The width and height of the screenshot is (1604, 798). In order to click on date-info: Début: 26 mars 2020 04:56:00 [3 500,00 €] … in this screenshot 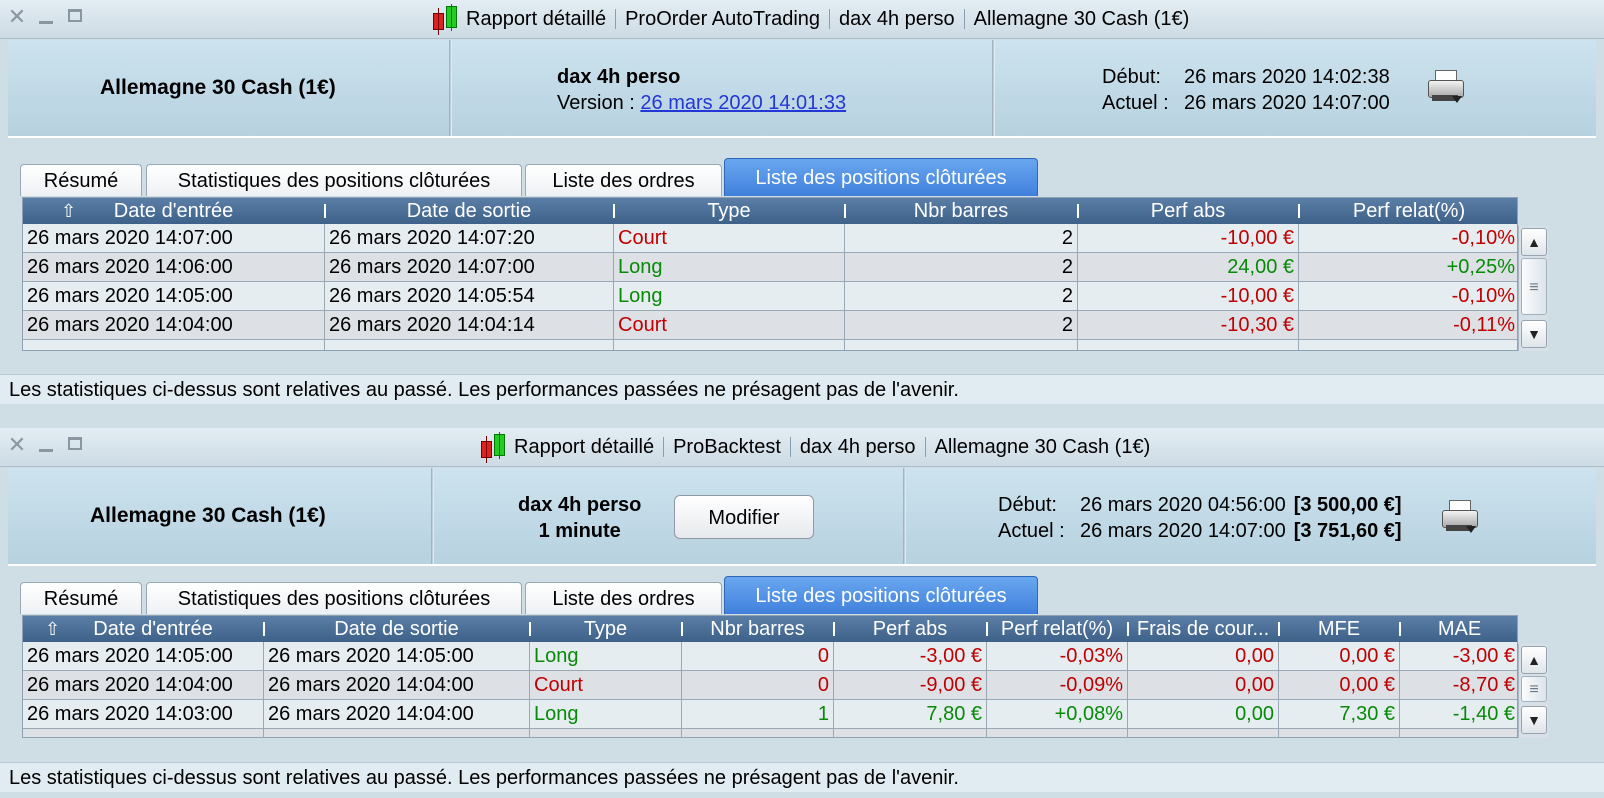, I will do `click(1200, 518)`.